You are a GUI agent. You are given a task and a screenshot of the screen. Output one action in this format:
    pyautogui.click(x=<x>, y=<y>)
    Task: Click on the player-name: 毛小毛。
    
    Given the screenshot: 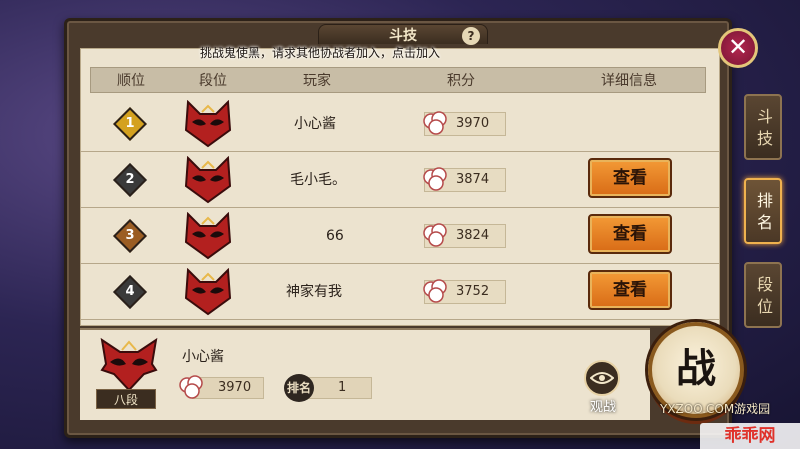 What is the action you would take?
    pyautogui.click(x=318, y=180)
    